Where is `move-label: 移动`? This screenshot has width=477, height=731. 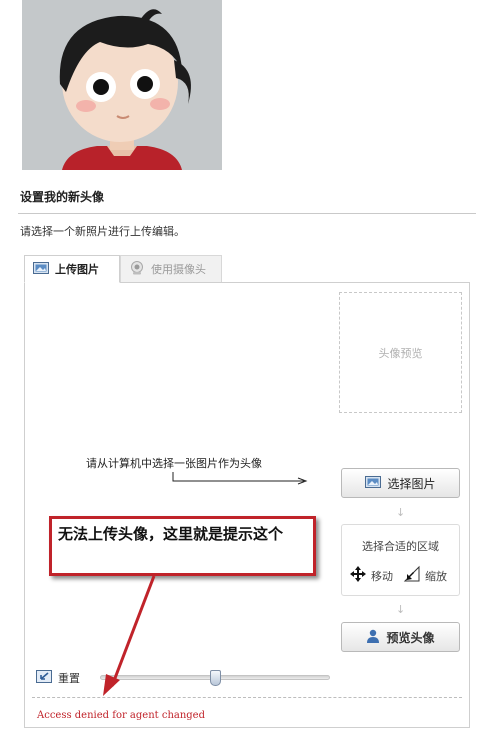 move-label: 移动 is located at coordinates (382, 576).